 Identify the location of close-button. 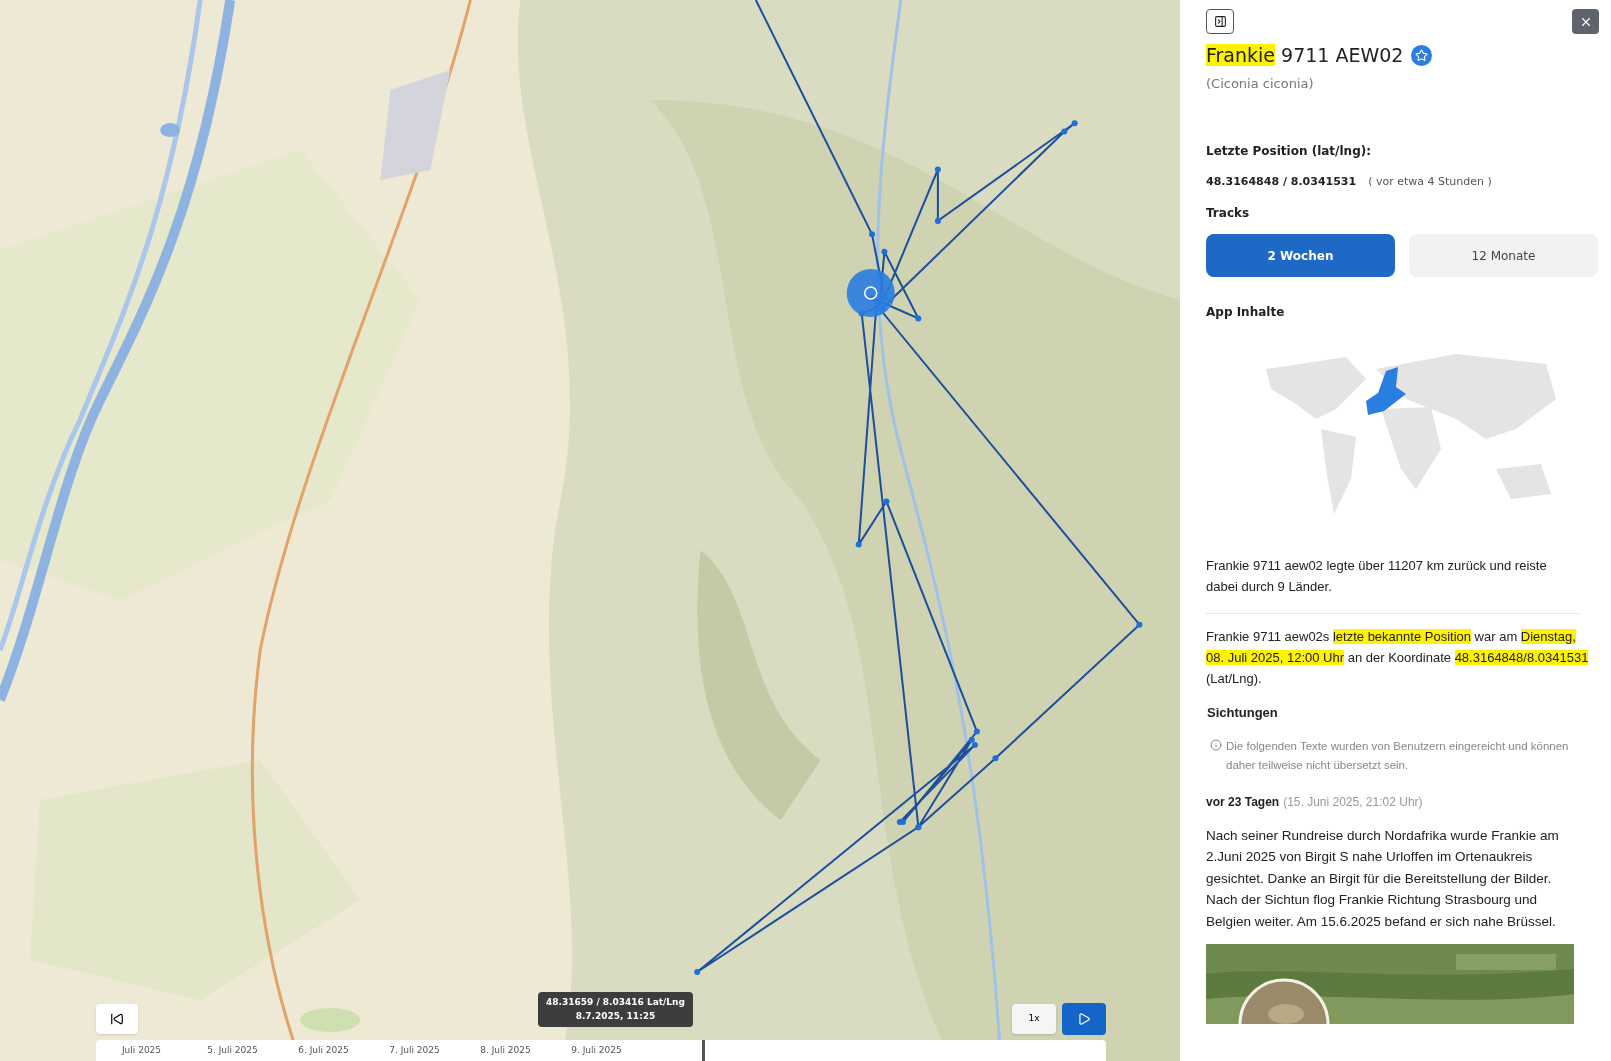
(1585, 21).